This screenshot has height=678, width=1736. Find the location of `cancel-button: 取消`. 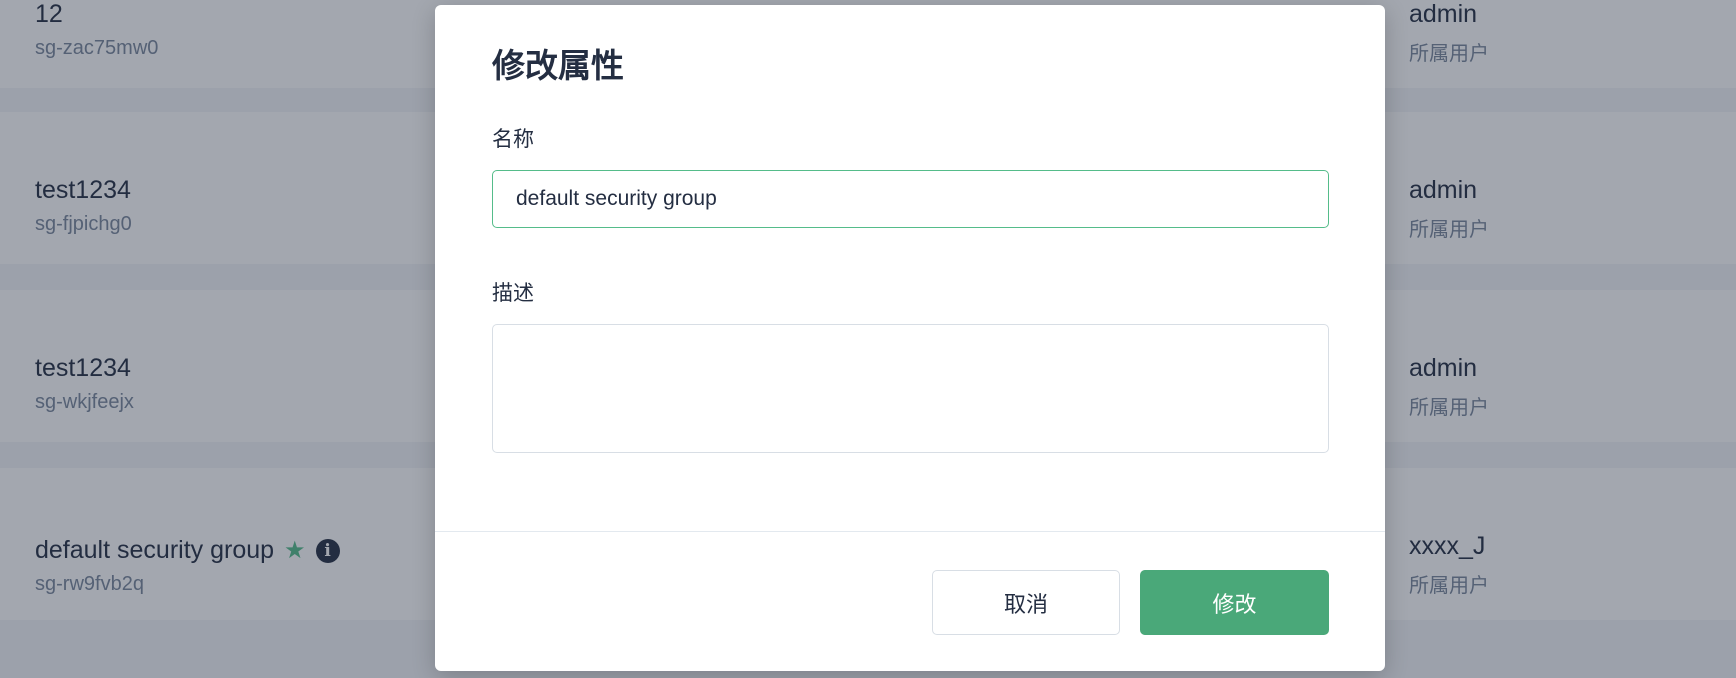

cancel-button: 取消 is located at coordinates (1026, 602).